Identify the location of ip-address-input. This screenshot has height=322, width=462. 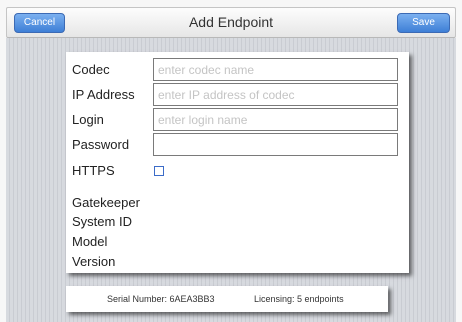
(275, 94).